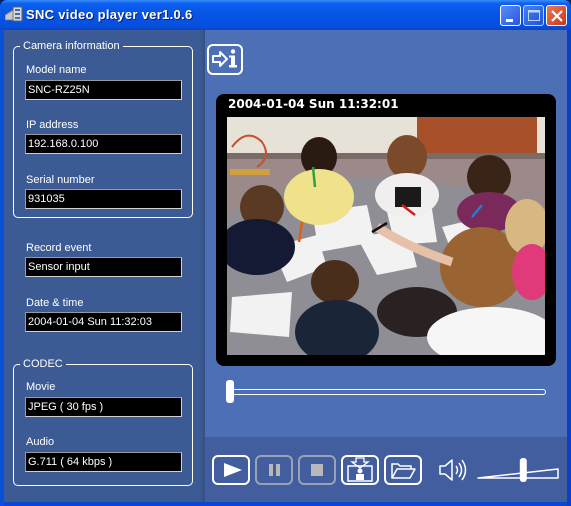  I want to click on record-event-field: Sensor input, so click(103, 267).